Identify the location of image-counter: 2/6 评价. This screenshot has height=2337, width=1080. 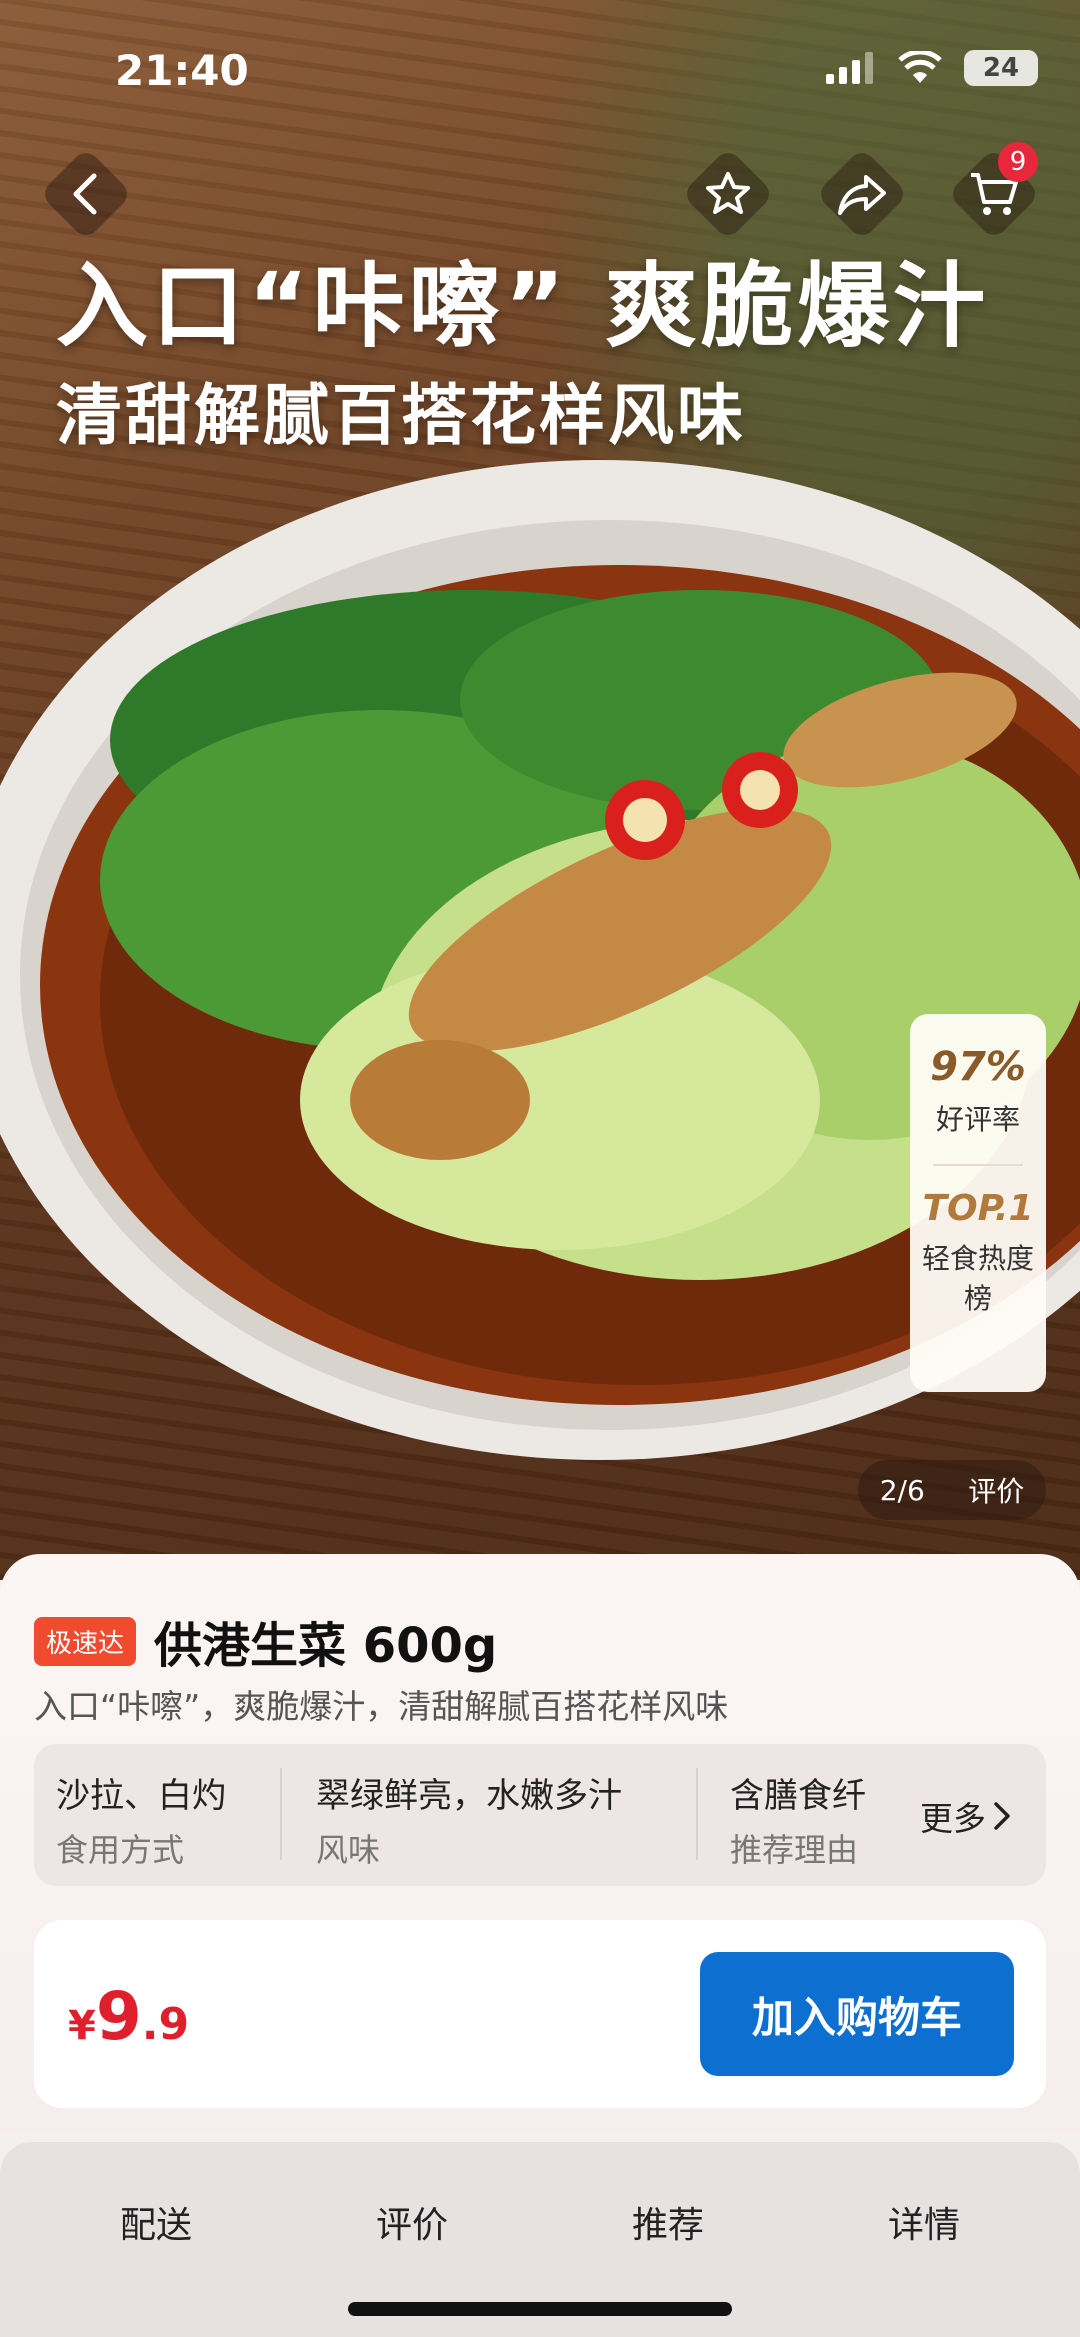
(952, 1490).